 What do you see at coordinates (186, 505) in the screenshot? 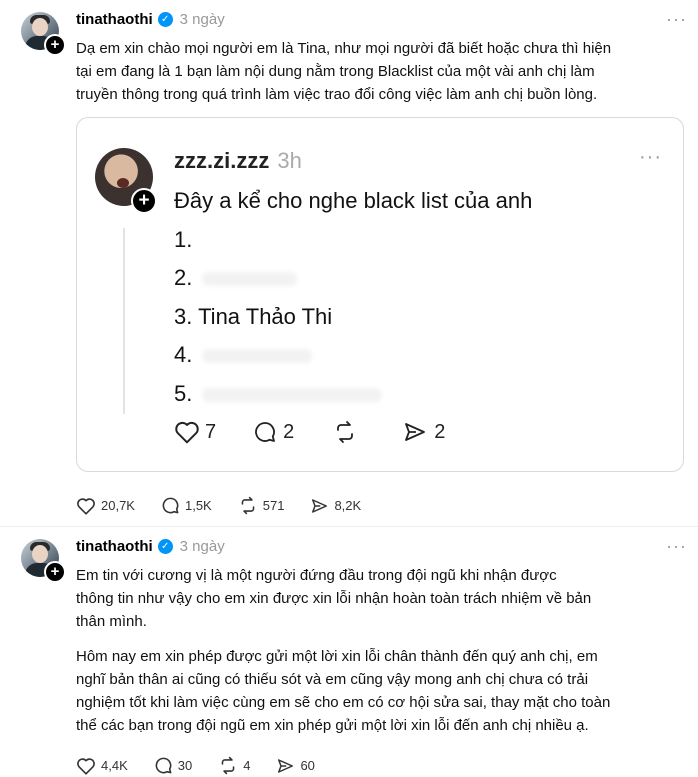
I see `reply-button: 1,5K` at bounding box center [186, 505].